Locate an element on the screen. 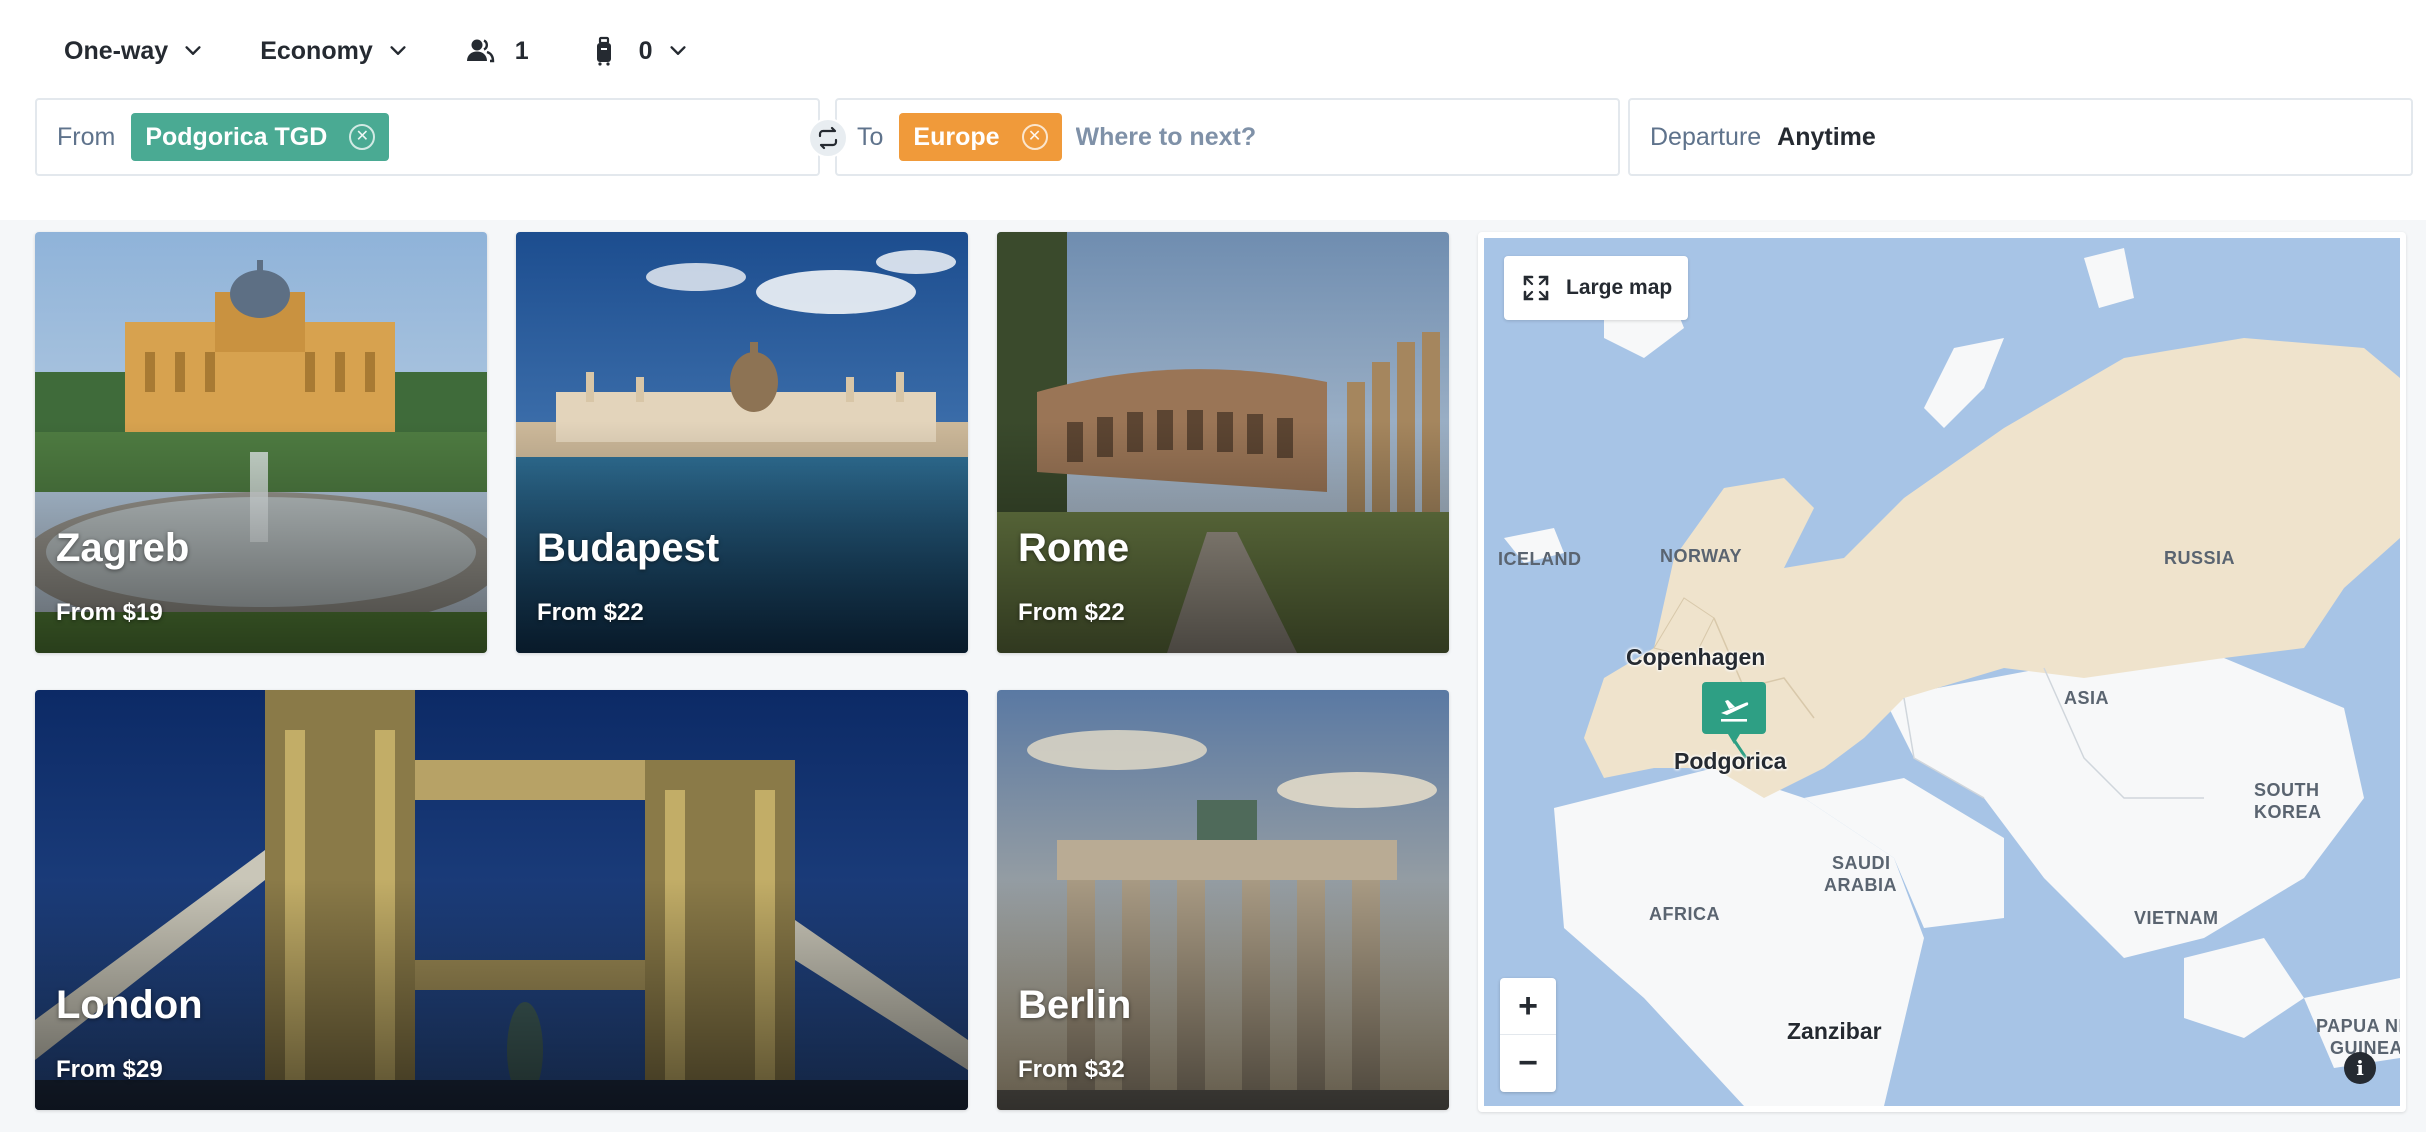 This screenshot has height=1132, width=2426. to-label: To is located at coordinates (870, 136).